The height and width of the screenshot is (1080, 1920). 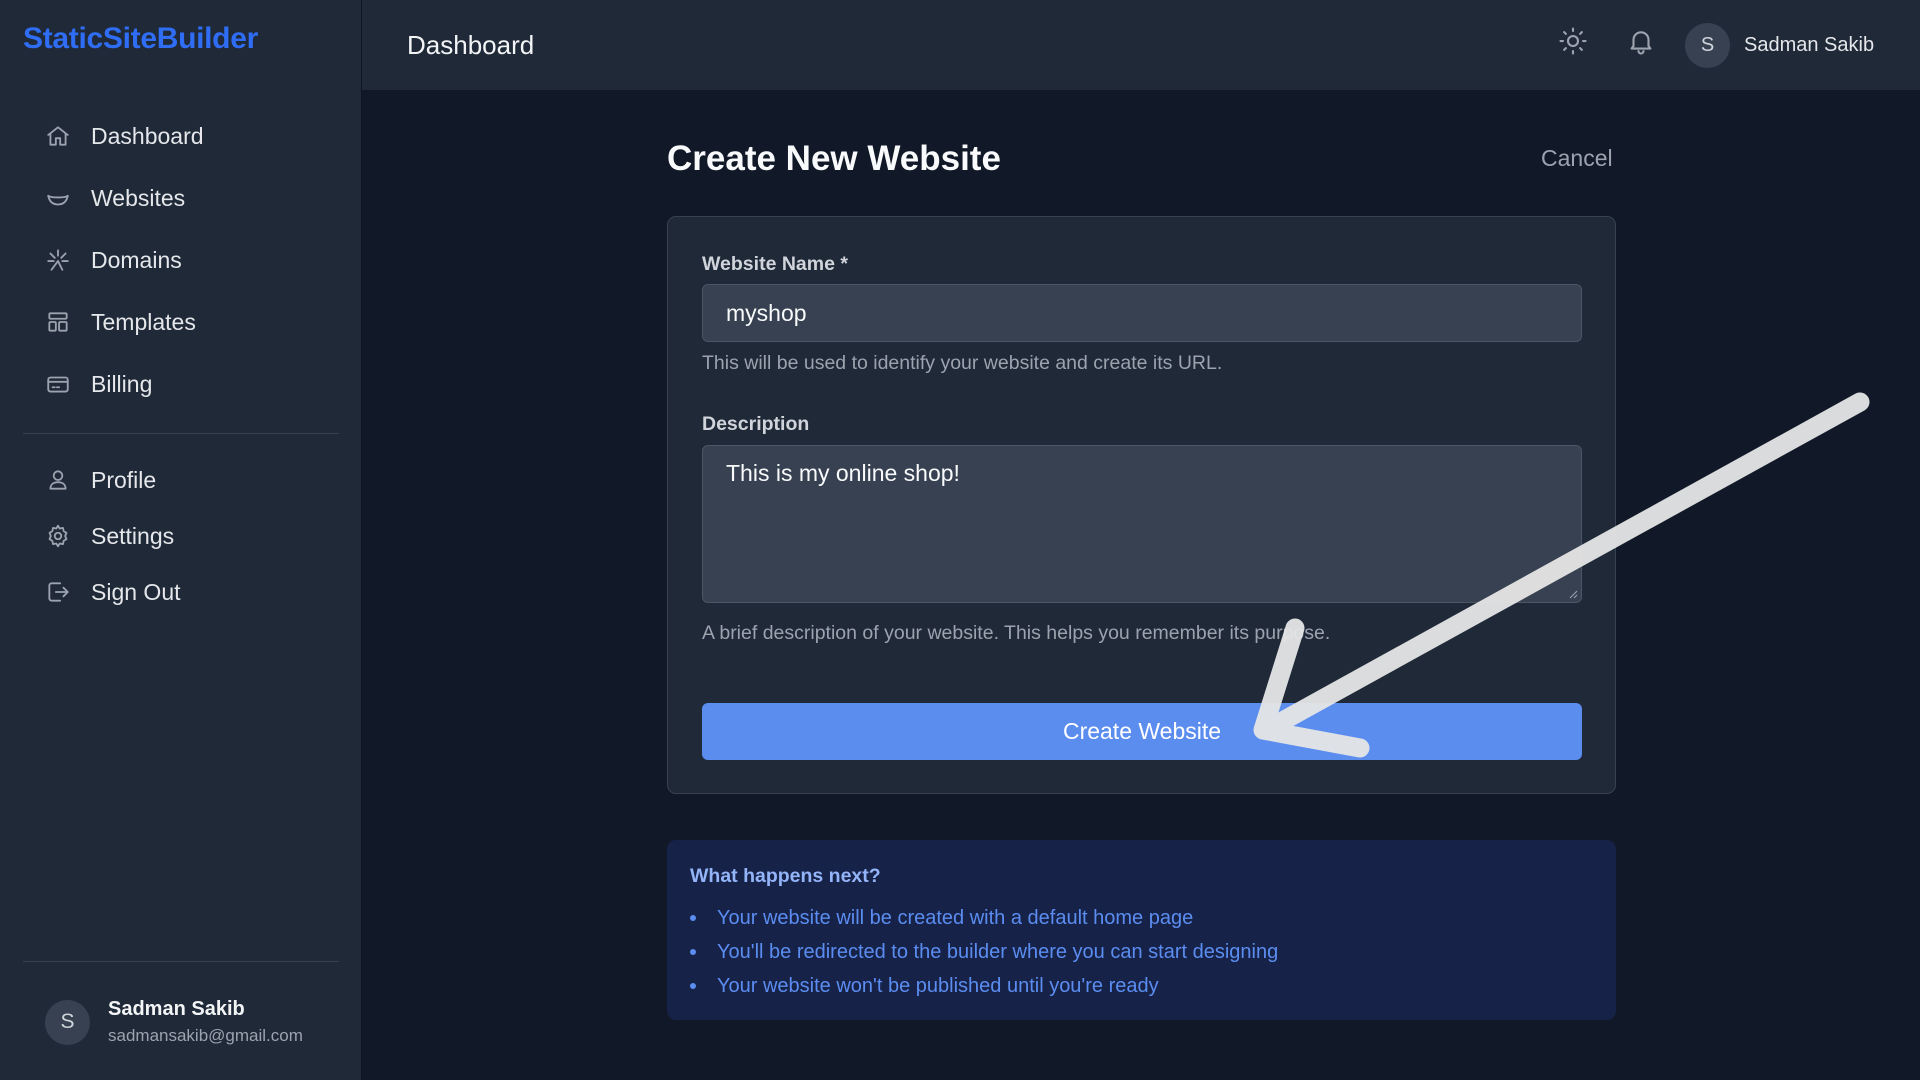 What do you see at coordinates (58, 260) in the screenshot?
I see `domains-icon` at bounding box center [58, 260].